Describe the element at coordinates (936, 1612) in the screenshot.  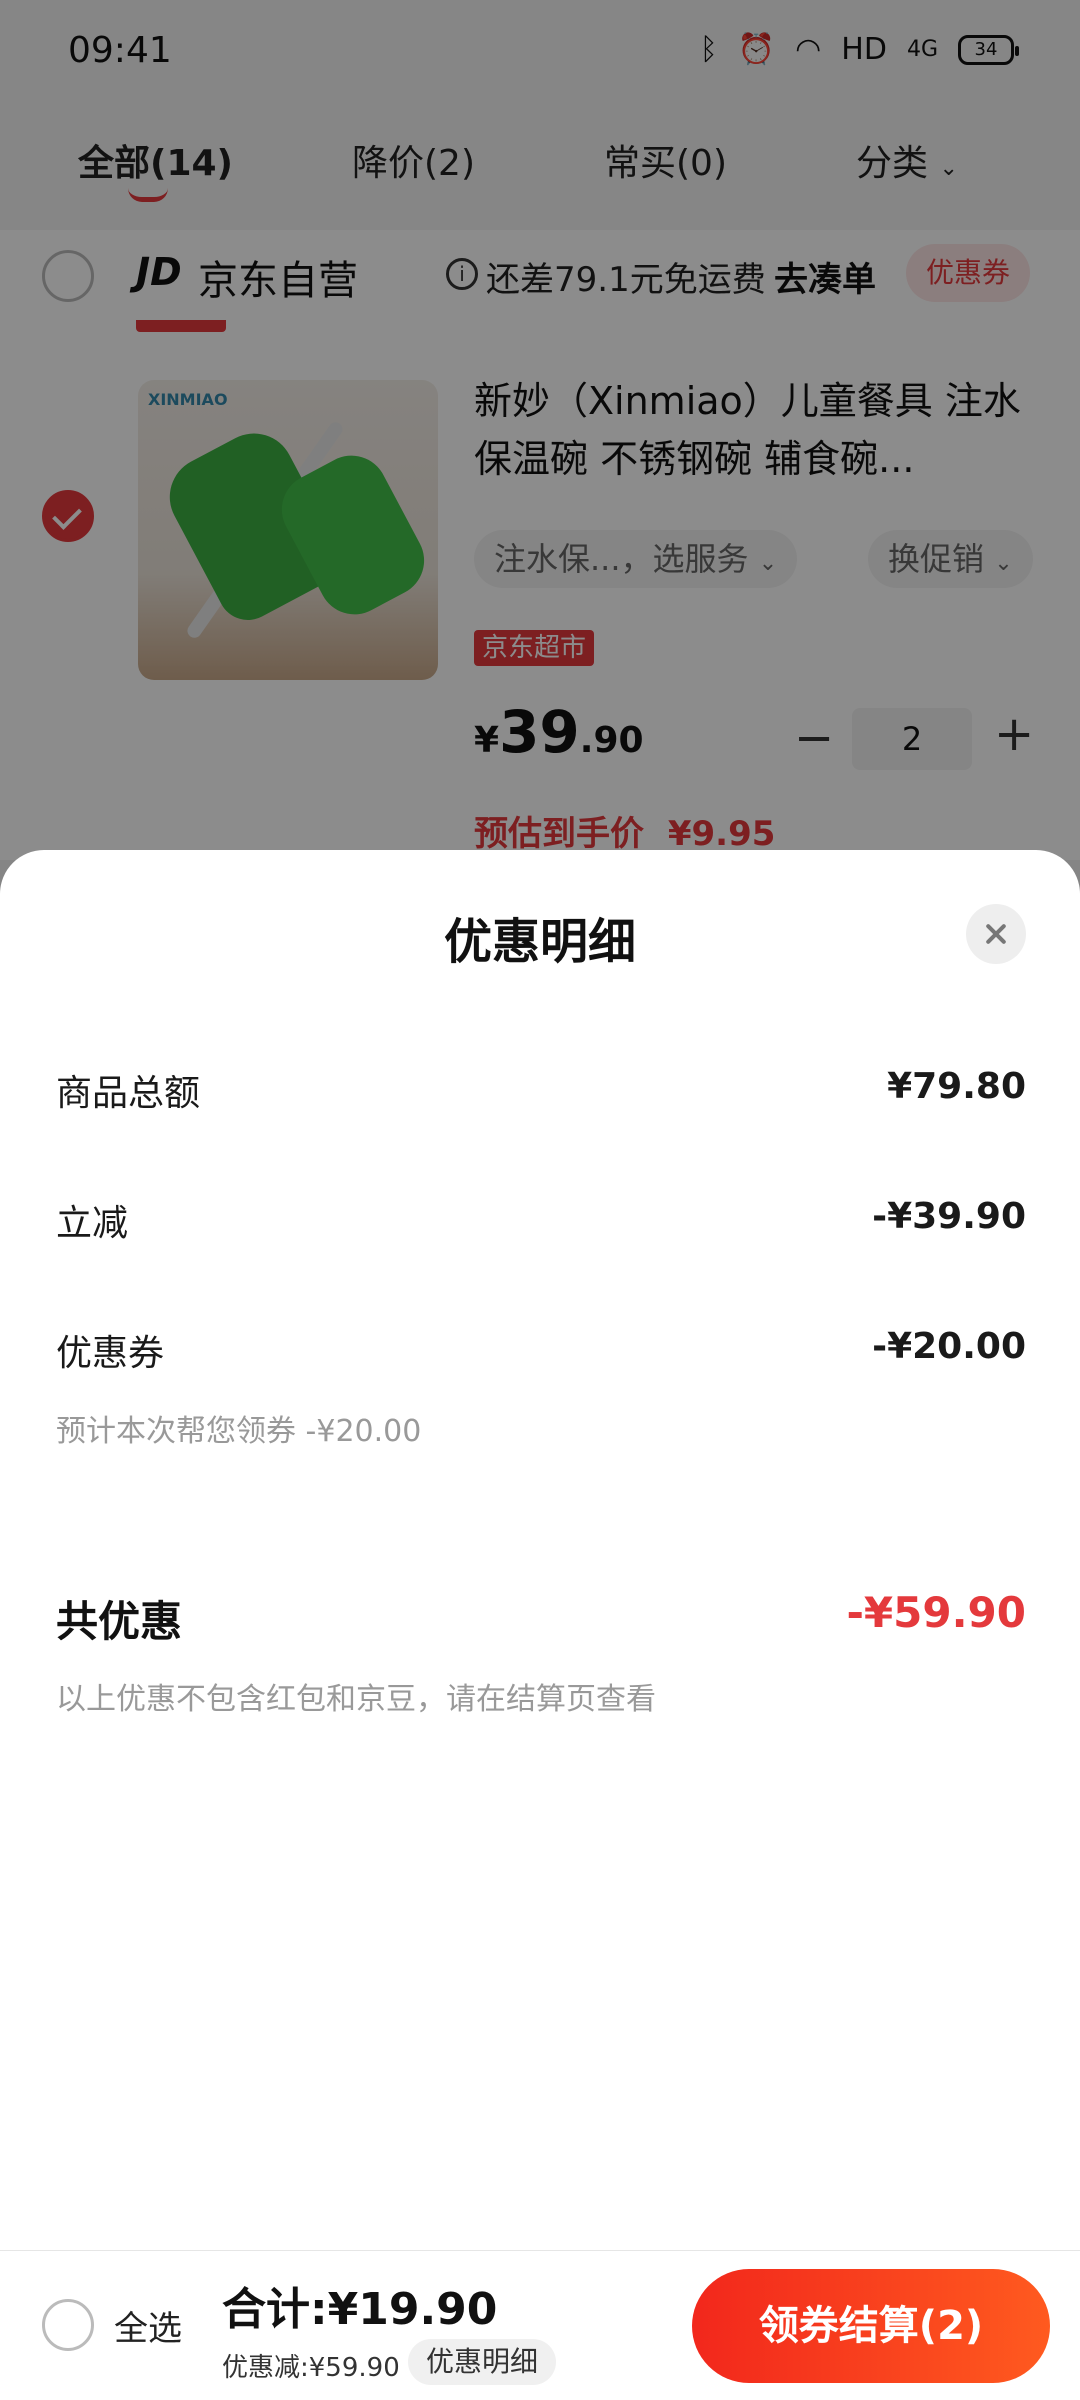
I see `total-discount-value: -¥59.90` at that location.